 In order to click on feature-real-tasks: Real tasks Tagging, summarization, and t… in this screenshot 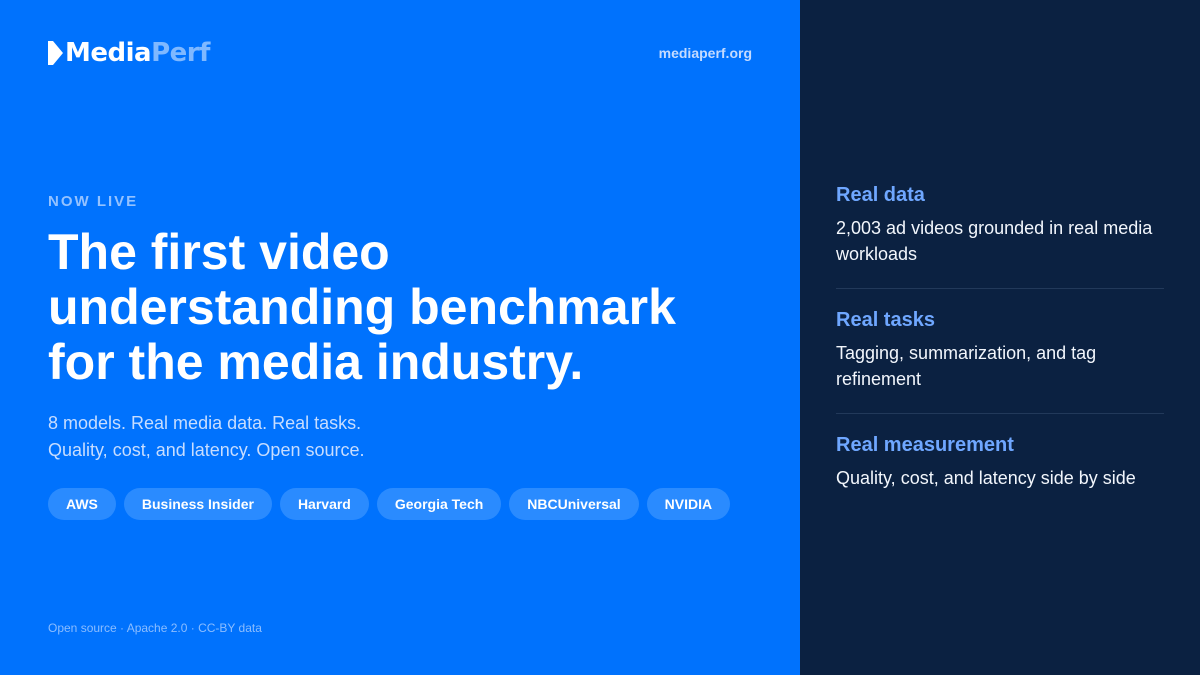, I will do `click(1000, 350)`.